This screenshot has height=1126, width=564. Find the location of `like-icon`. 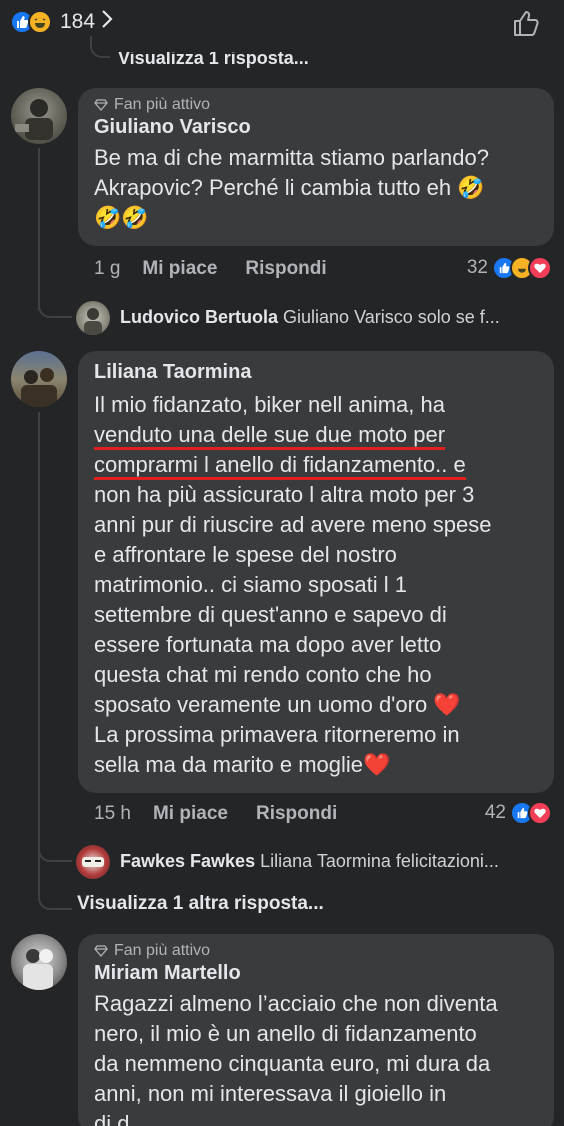

like-icon is located at coordinates (527, 23).